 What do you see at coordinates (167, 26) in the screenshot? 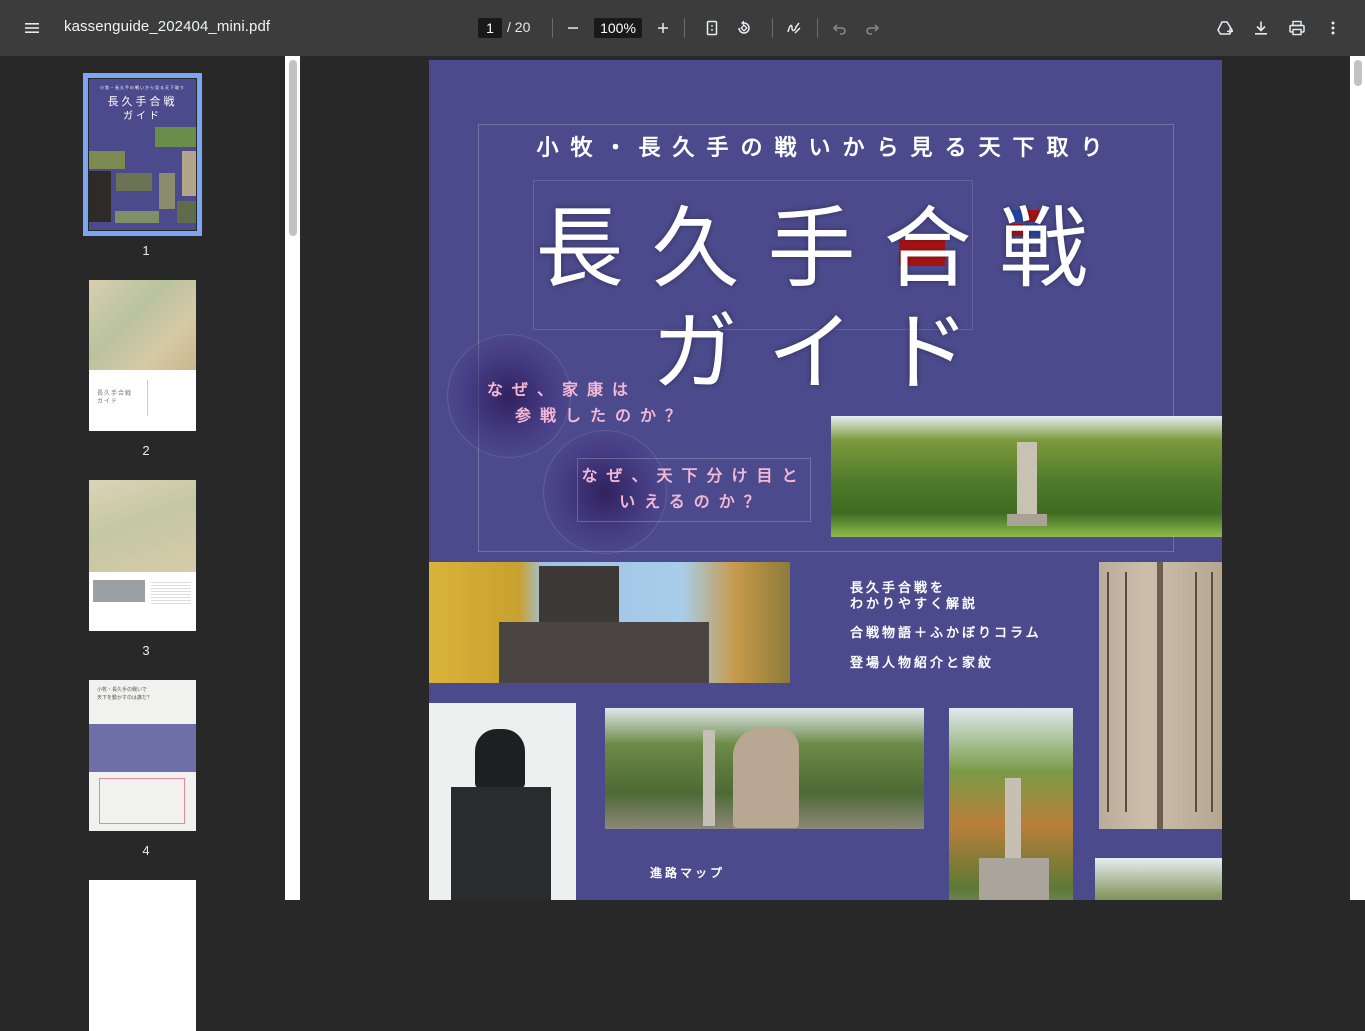
I see `document-title: kassenguide_202404_mini.pdf` at bounding box center [167, 26].